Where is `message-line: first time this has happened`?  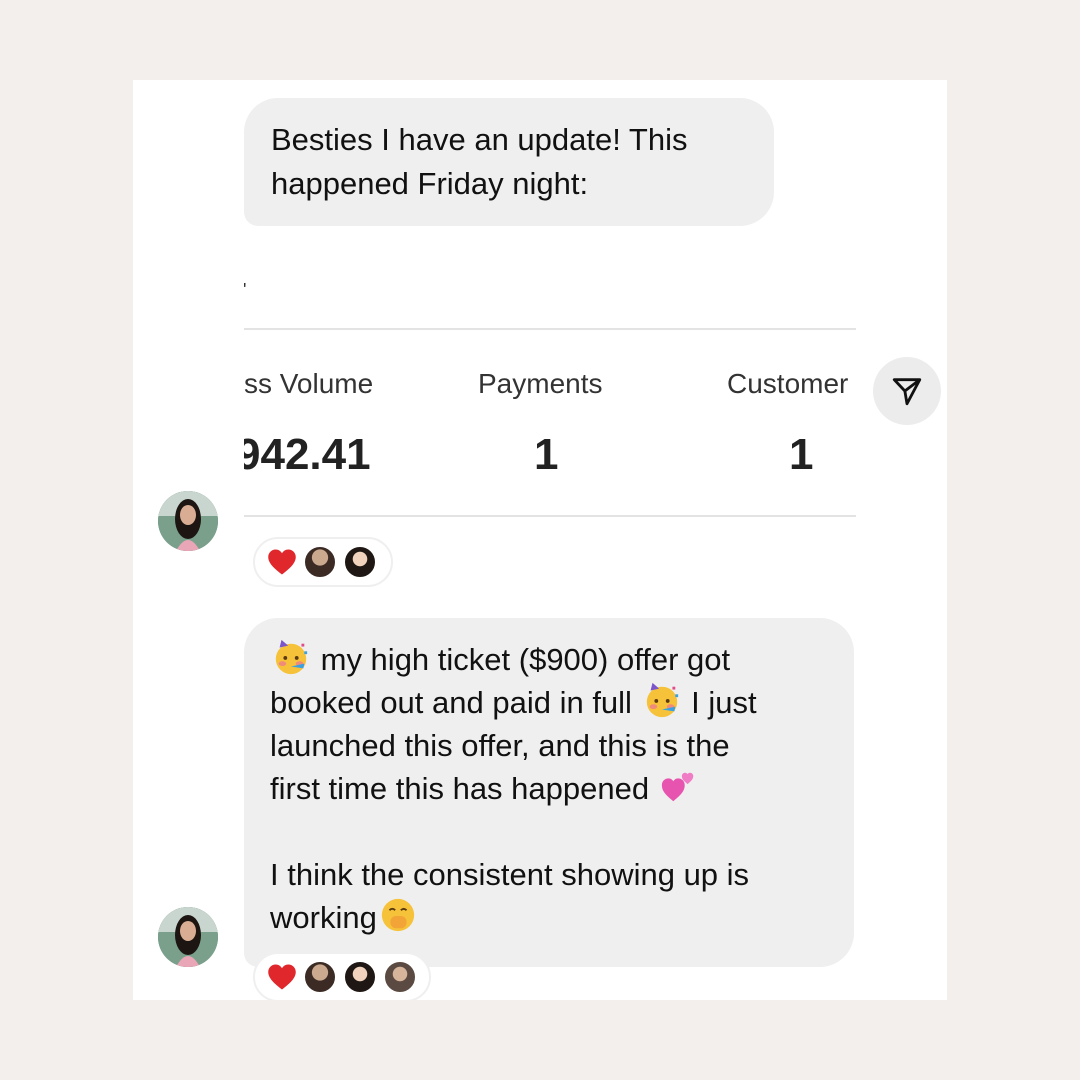 message-line: first time this has happened is located at coordinates (485, 788).